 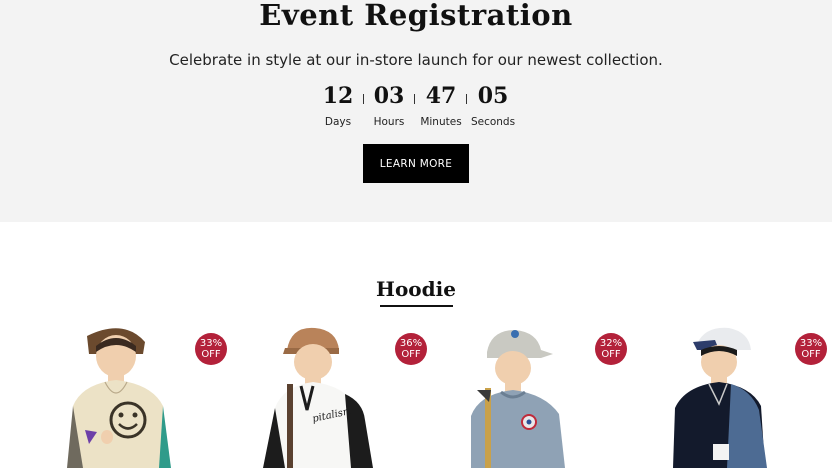 I want to click on product-card: pitalism 36% OFF, so click(x=327, y=394).